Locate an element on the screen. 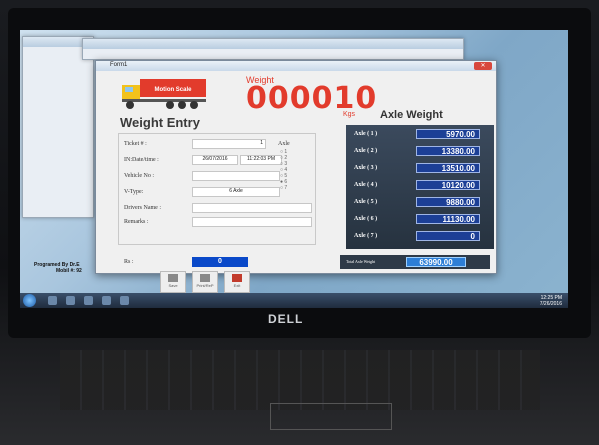  drivers-label: Drivers Name : is located at coordinates (142, 208).